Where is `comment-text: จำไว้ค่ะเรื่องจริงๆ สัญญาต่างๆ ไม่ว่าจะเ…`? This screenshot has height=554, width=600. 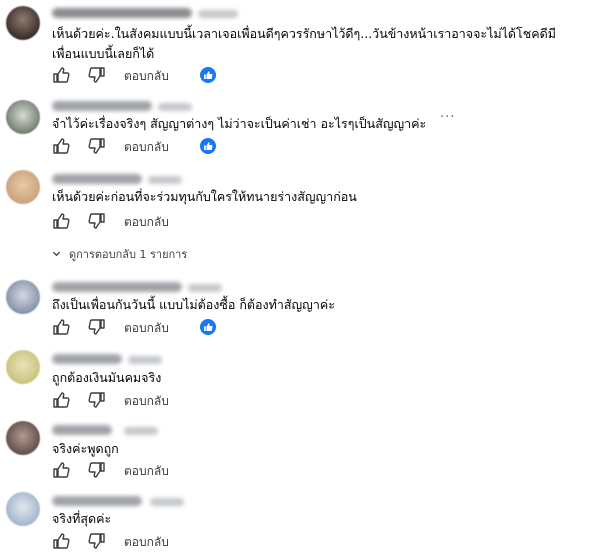 comment-text: จำไว้ค่ะเรื่องจริงๆ สัญญาต่างๆ ไม่ว่าจะเ… is located at coordinates (239, 124).